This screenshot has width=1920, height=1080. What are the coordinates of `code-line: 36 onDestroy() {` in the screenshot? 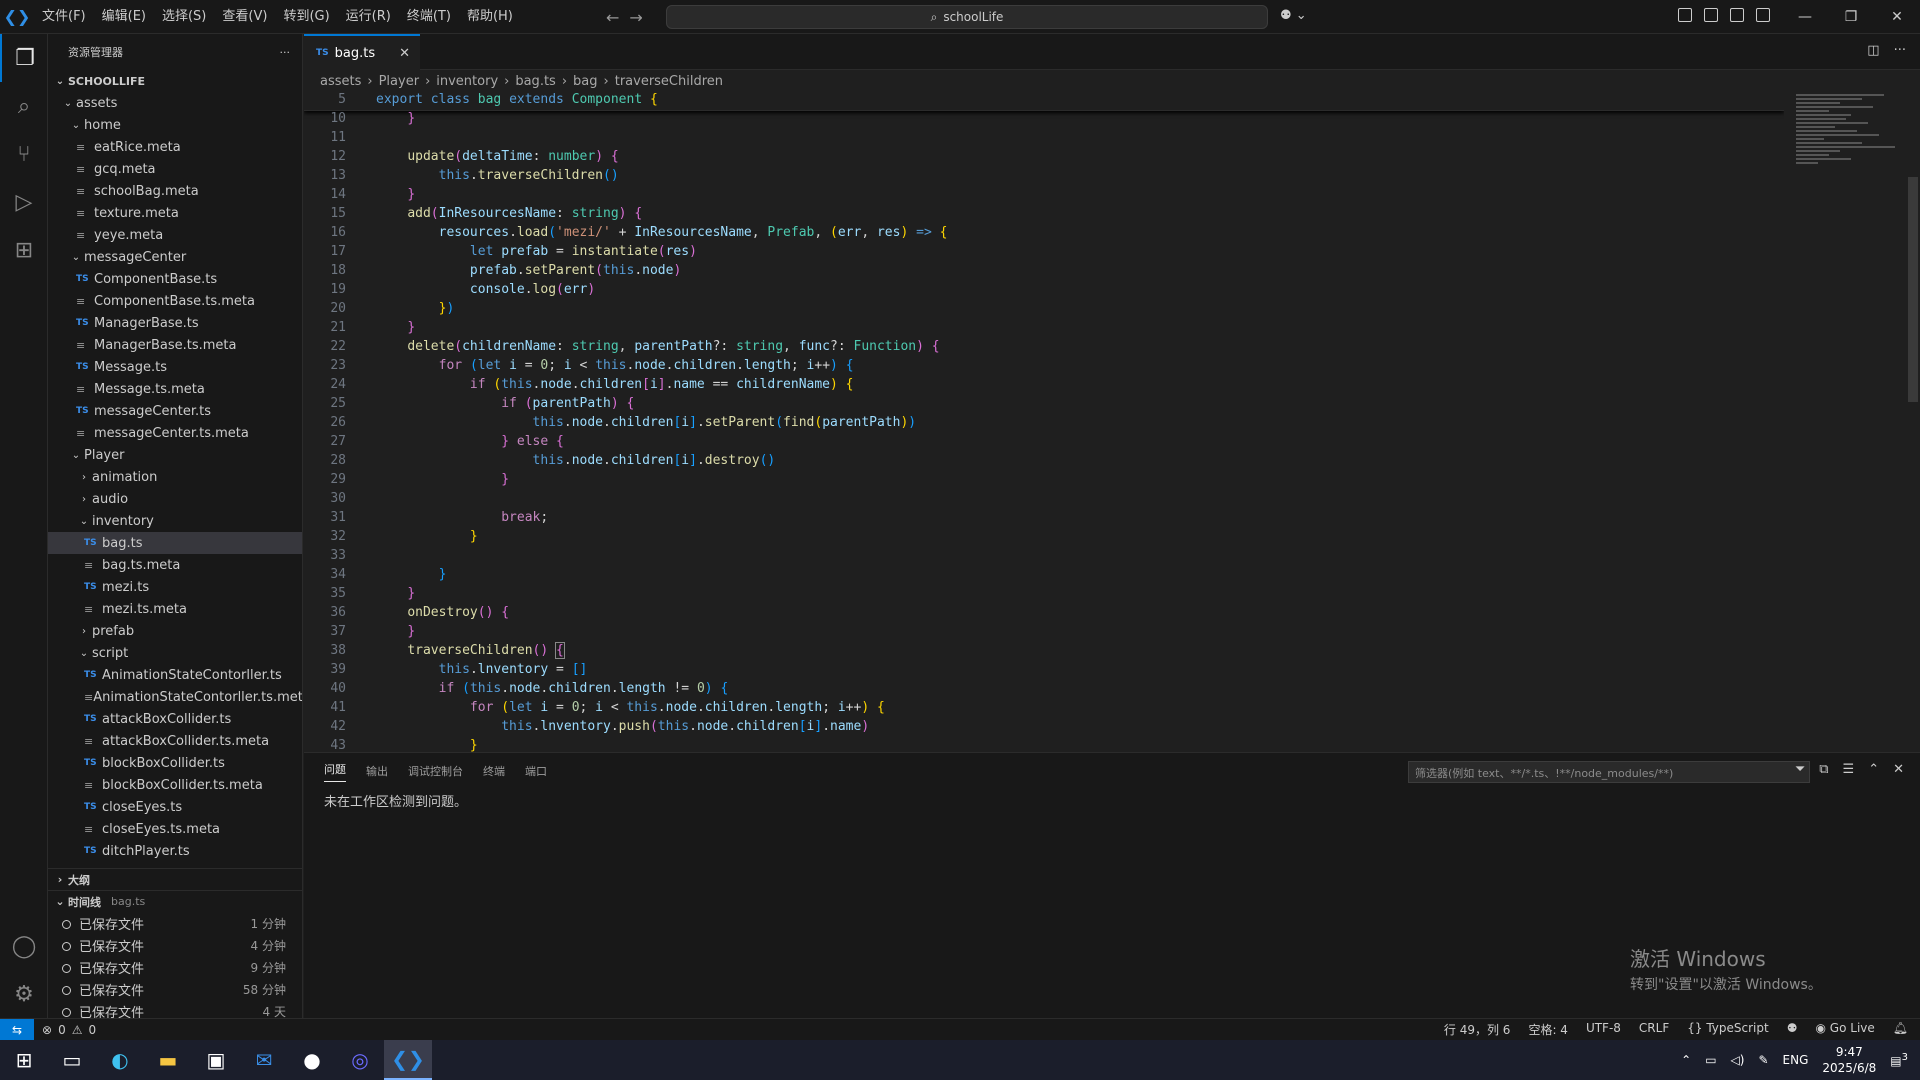 It's located at (1044, 614).